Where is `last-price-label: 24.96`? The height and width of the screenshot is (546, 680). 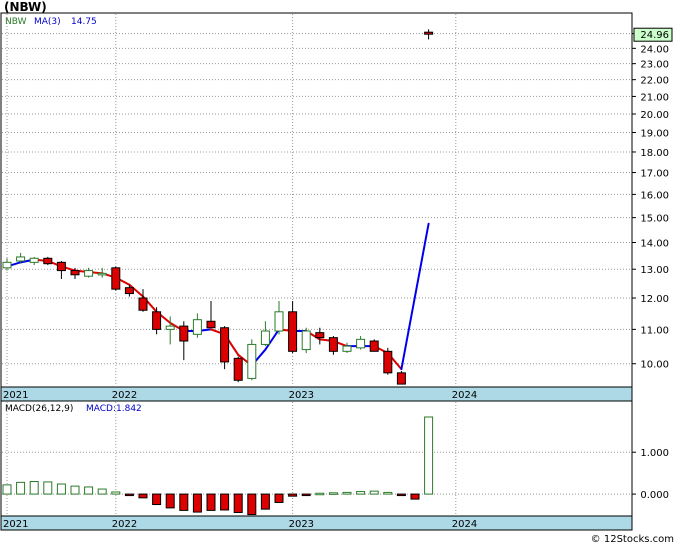
last-price-label: 24.96 is located at coordinates (653, 34).